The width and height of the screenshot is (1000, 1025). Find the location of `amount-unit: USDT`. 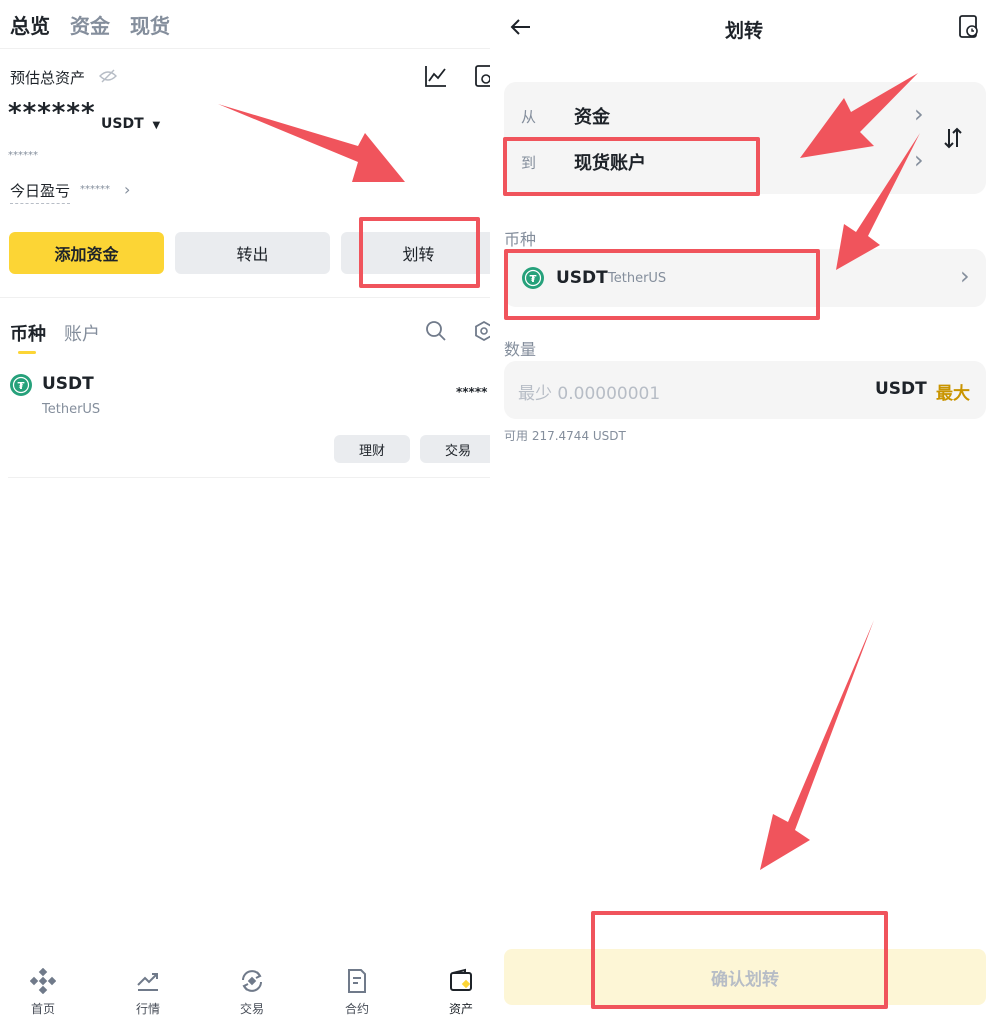

amount-unit: USDT is located at coordinates (901, 389).